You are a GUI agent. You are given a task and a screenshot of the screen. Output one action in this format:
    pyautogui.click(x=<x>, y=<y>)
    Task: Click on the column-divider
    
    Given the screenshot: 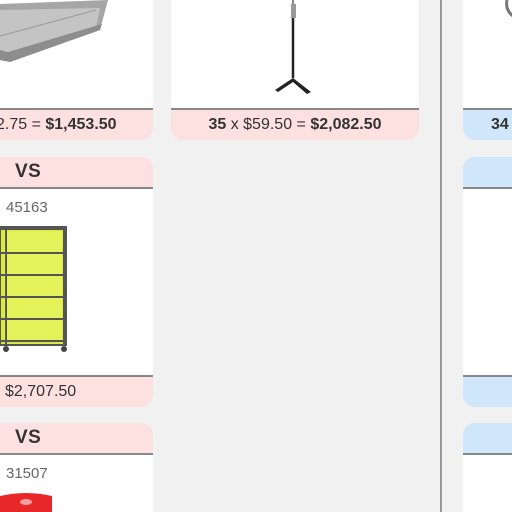 What is the action you would take?
    pyautogui.click(x=441, y=256)
    